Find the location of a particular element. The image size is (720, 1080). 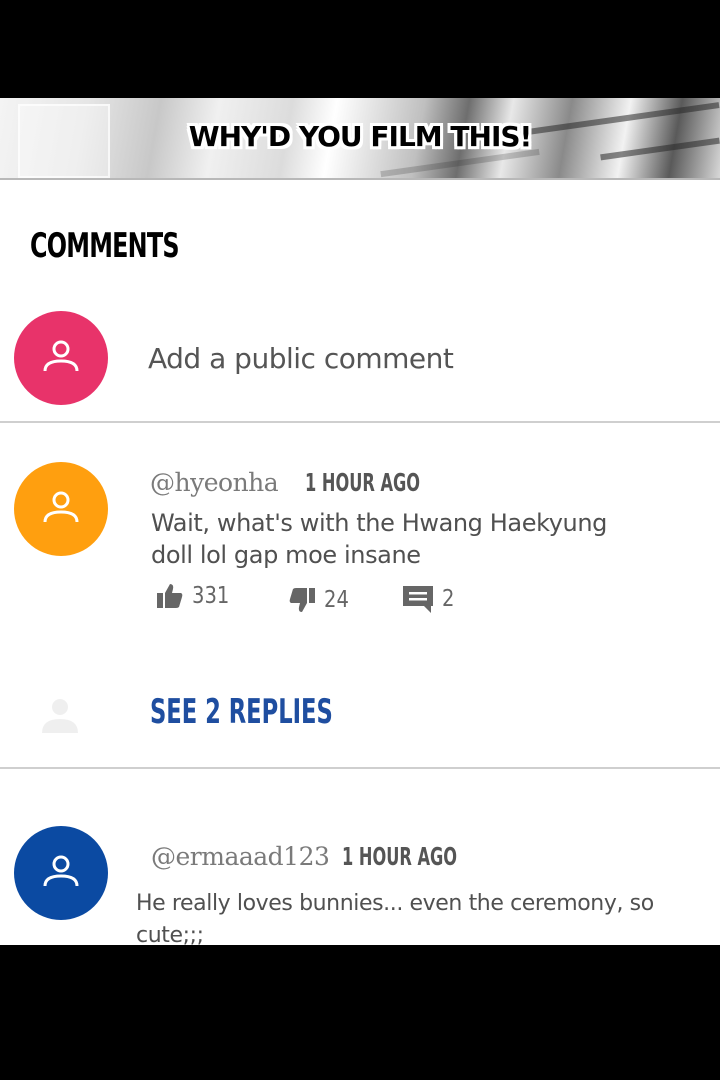

reply-count: 2 is located at coordinates (448, 599).